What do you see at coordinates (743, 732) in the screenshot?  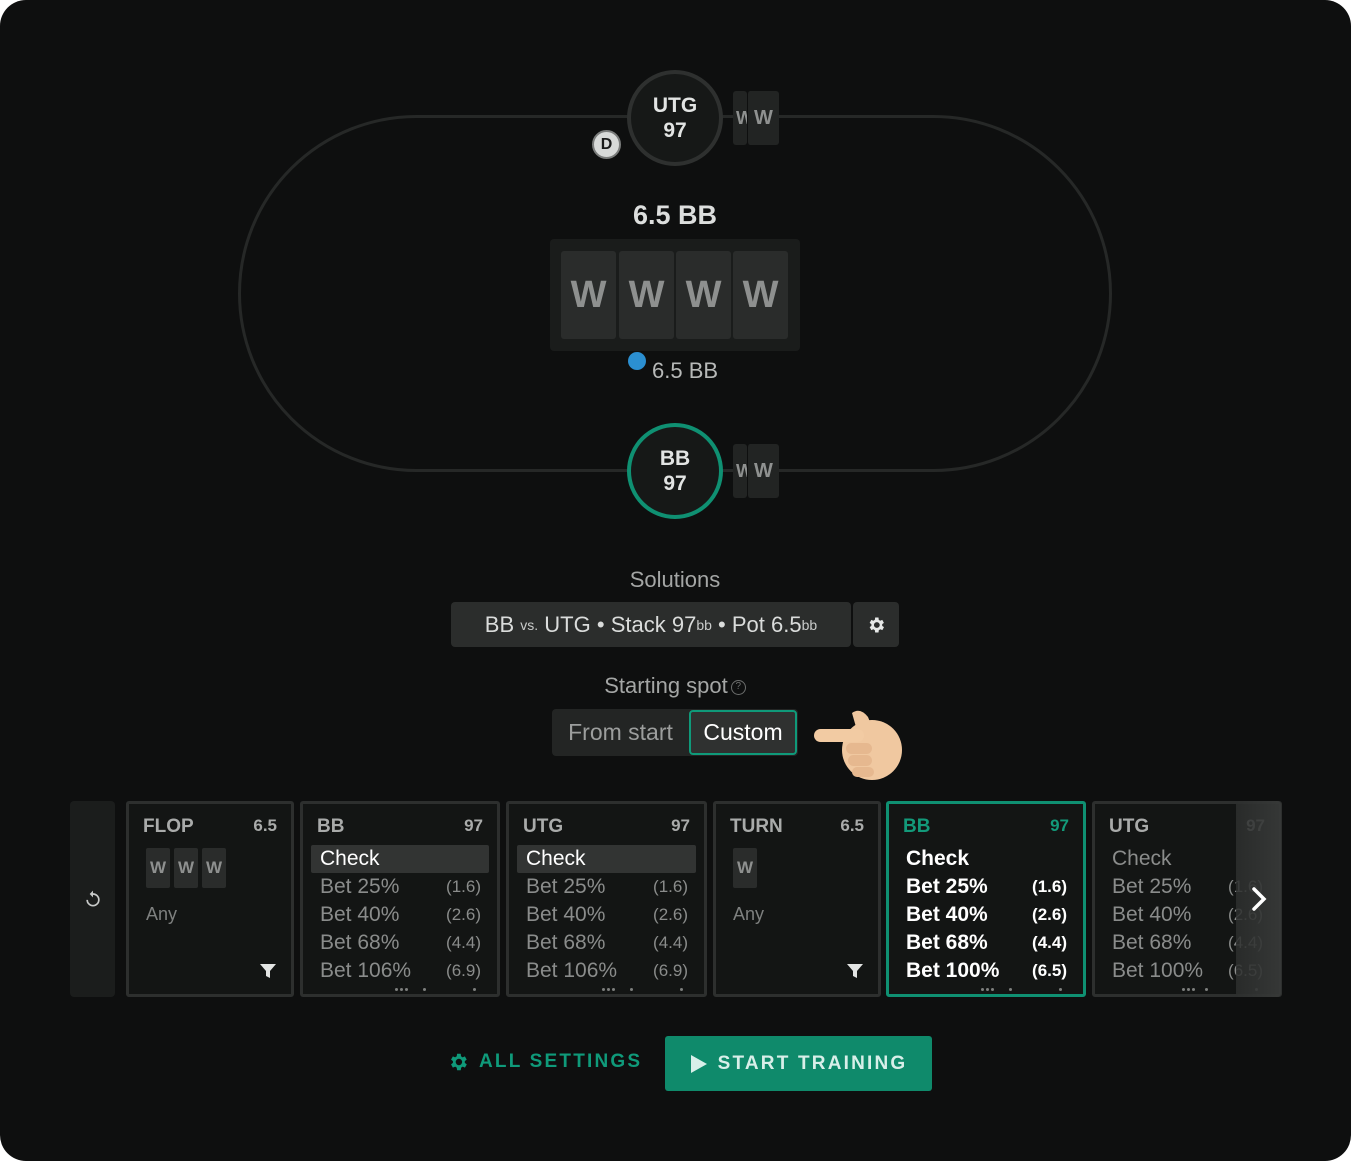 I see `option-custom: Custom` at bounding box center [743, 732].